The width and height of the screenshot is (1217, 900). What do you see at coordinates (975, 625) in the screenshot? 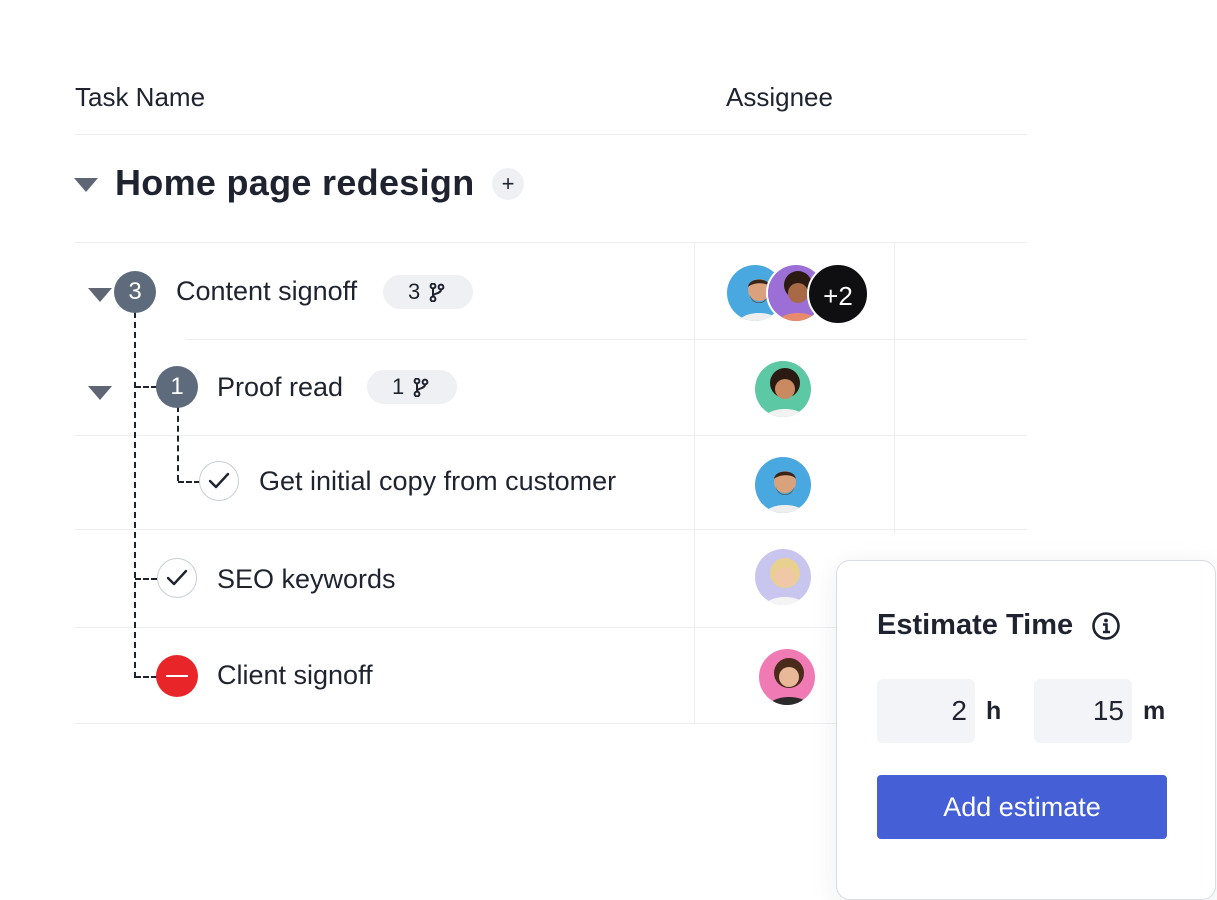
I see `popup-title: Estimate Time` at bounding box center [975, 625].